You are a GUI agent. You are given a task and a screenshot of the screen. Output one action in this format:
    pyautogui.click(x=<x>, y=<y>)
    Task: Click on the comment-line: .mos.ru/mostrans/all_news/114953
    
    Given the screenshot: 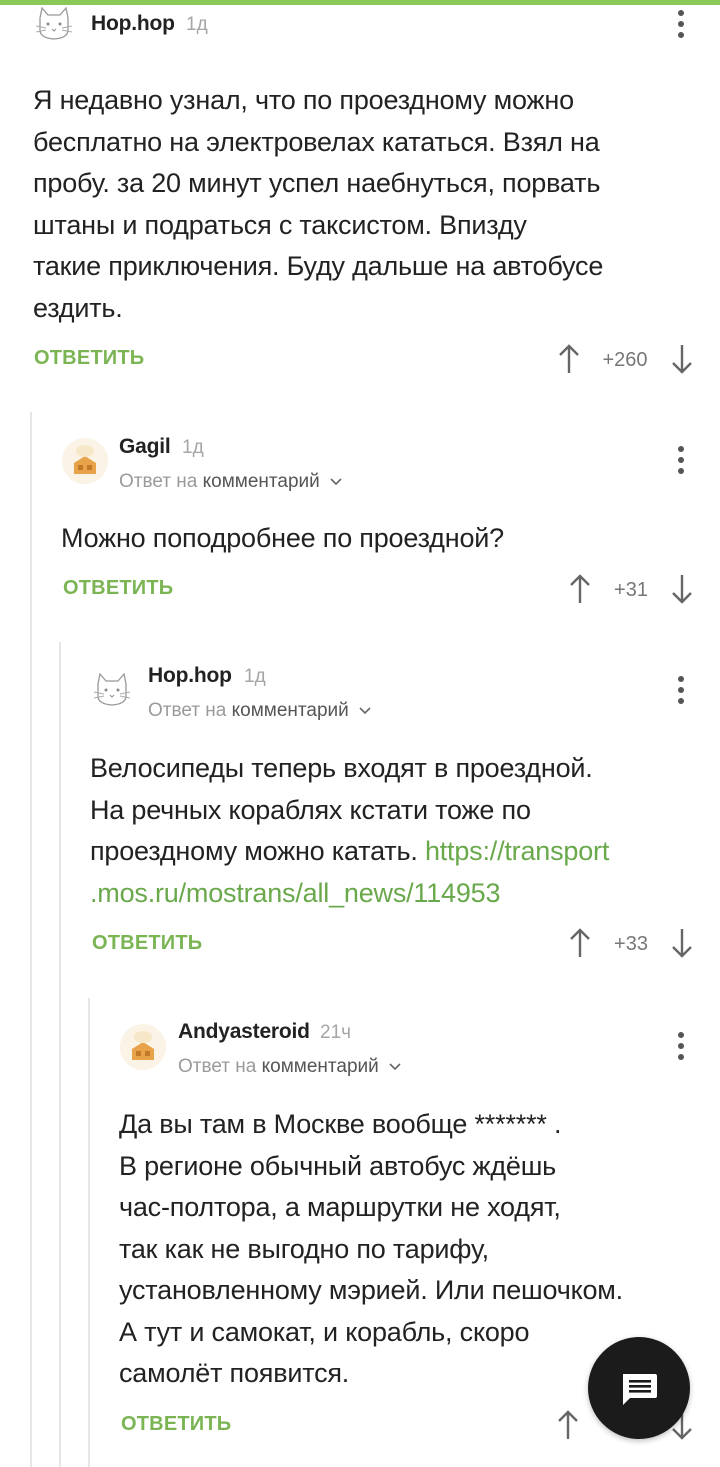 What is the action you would take?
    pyautogui.click(x=349, y=894)
    